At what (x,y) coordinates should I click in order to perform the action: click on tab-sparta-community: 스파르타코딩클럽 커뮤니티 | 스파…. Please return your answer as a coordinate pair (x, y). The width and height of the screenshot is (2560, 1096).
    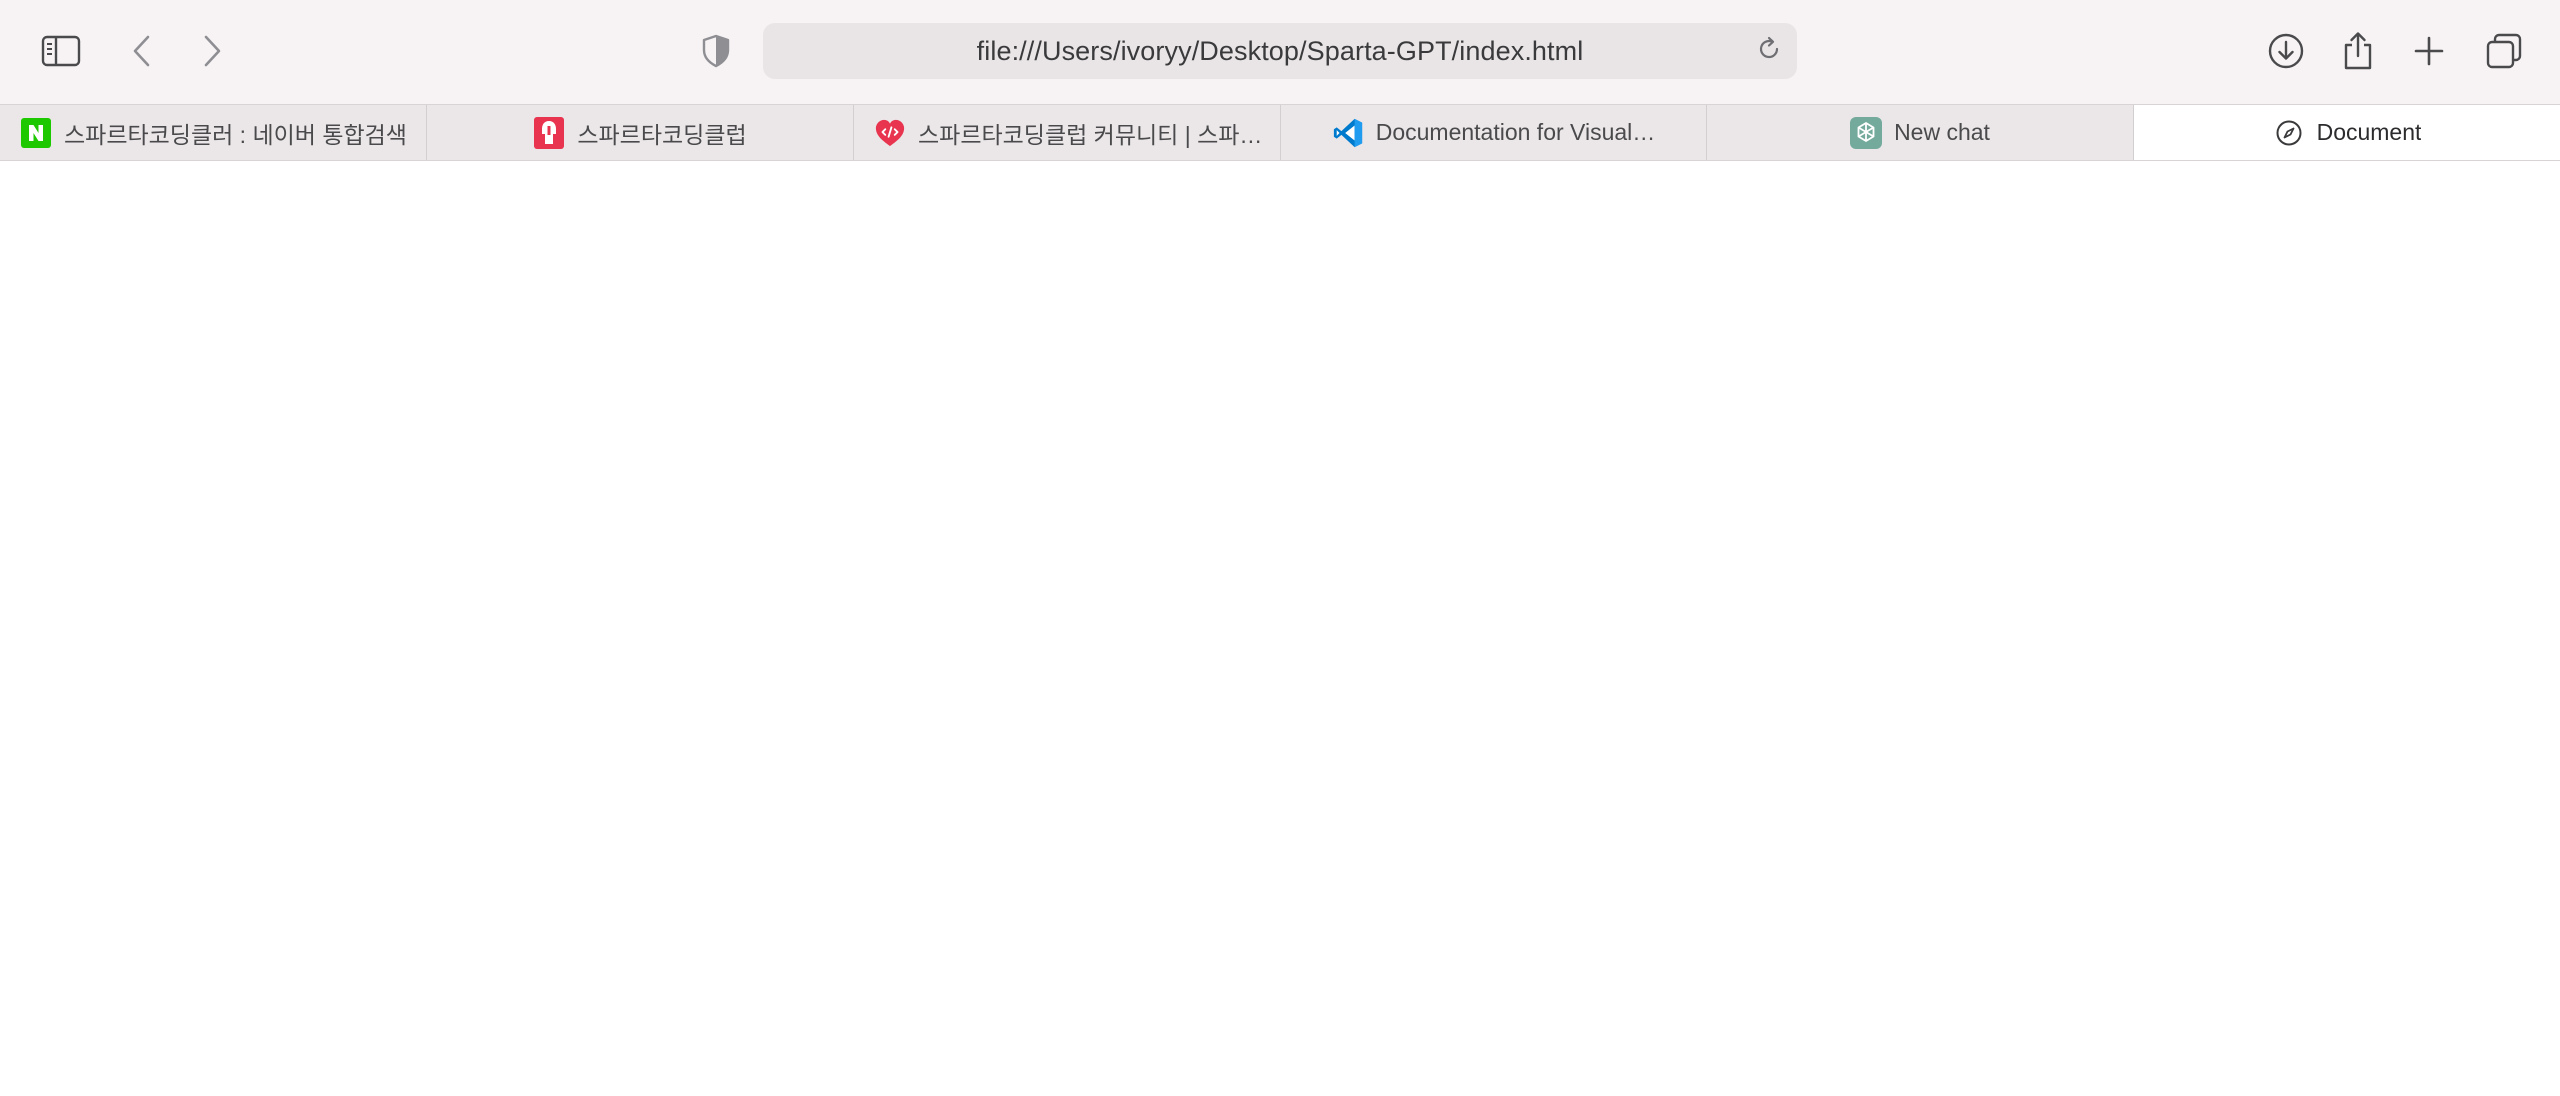
    Looking at the image, I should click on (1067, 132).